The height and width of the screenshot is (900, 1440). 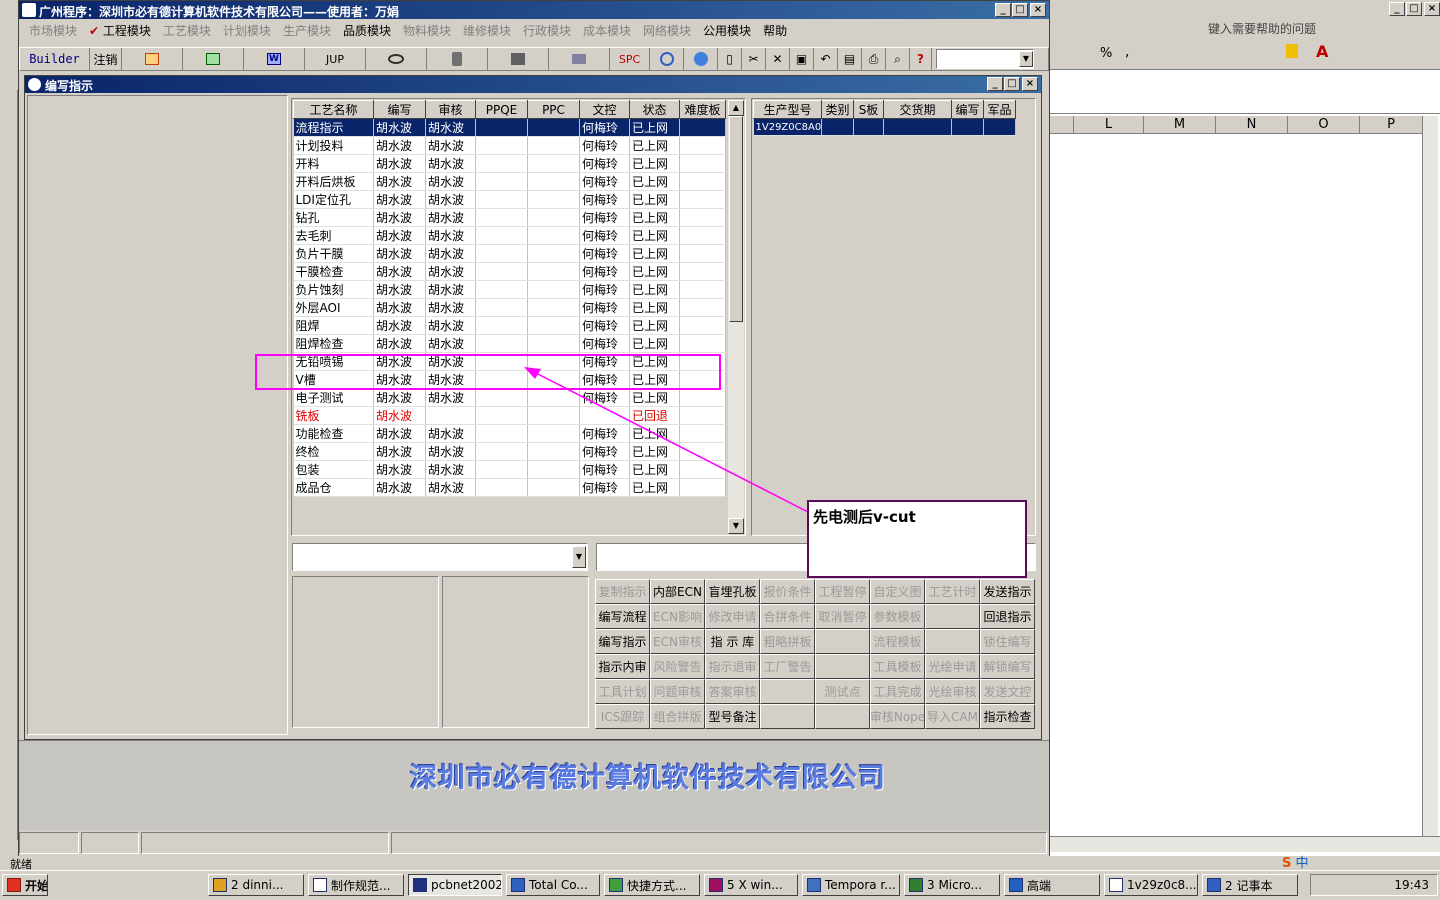 What do you see at coordinates (864, 517) in the screenshot?
I see `callout-text: 先电测后v-cut` at bounding box center [864, 517].